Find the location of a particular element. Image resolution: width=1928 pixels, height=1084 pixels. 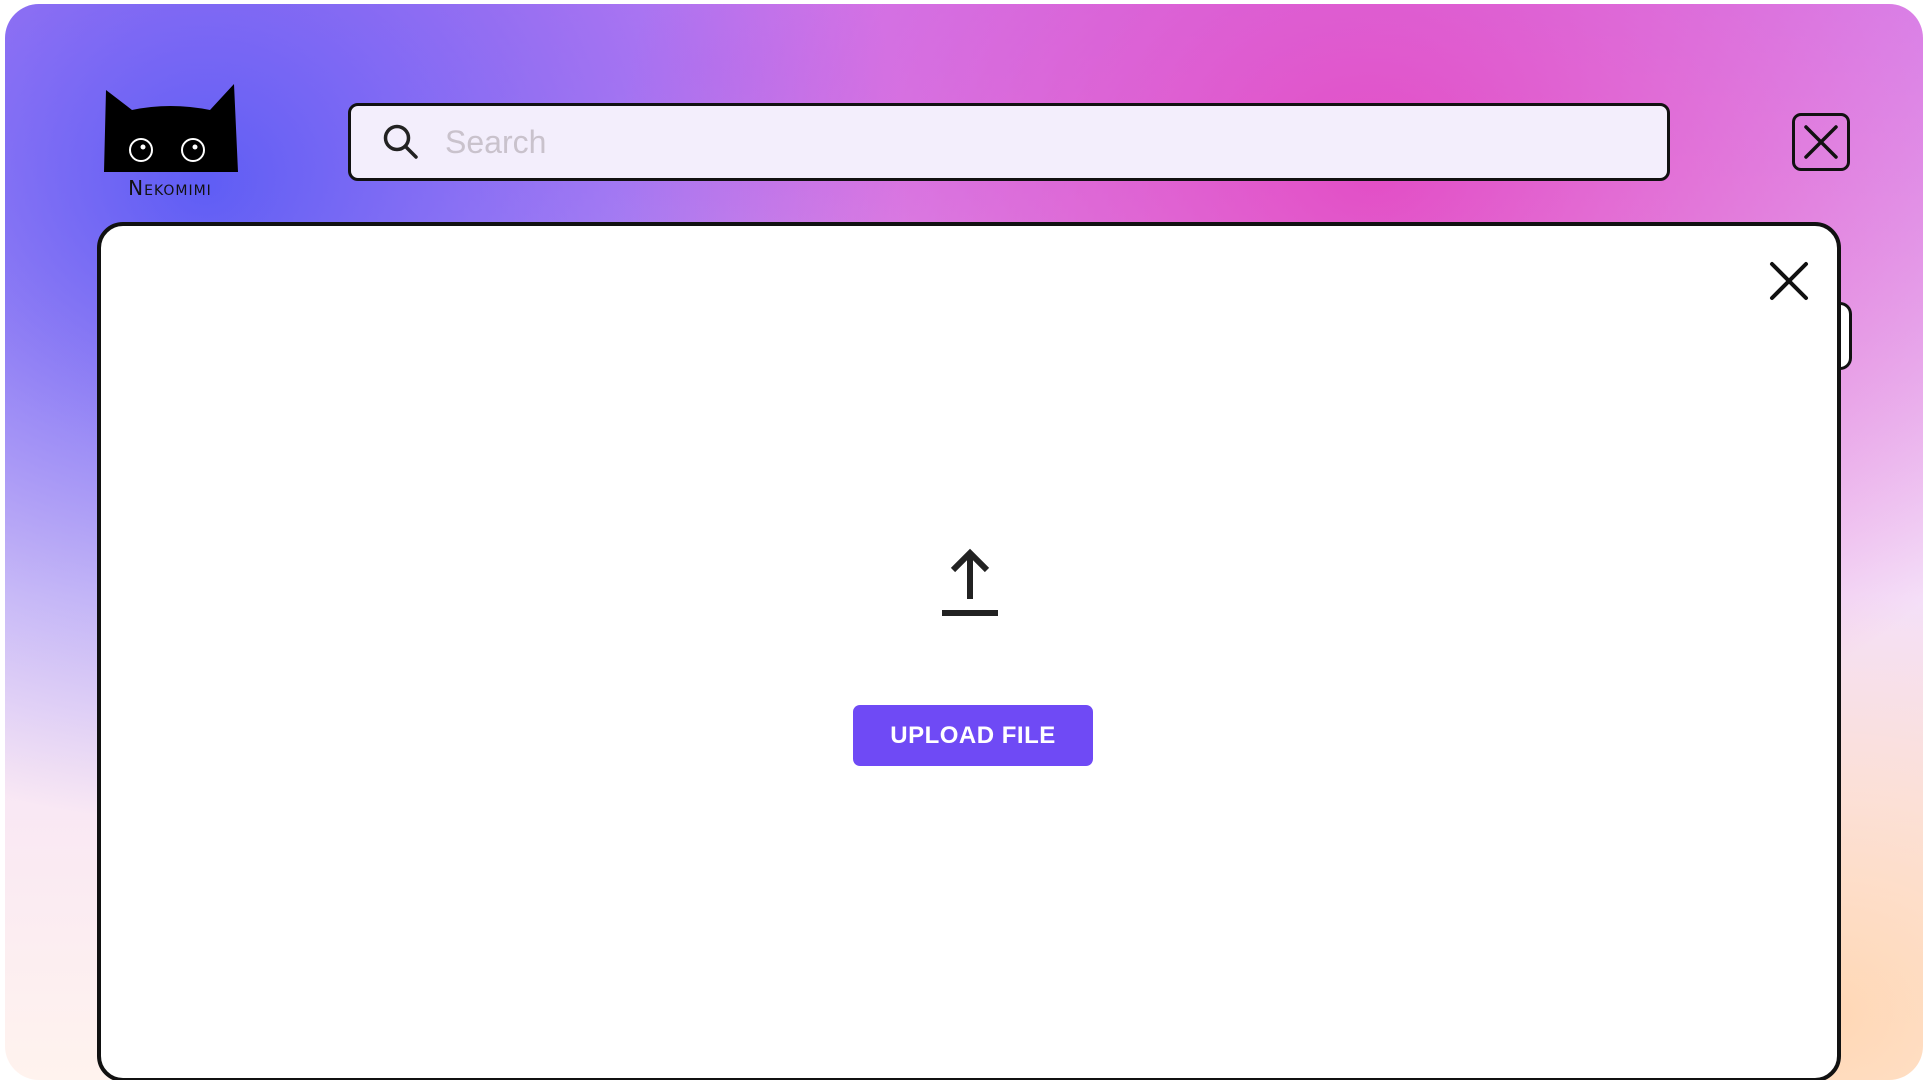

window-close-button is located at coordinates (1821, 142).